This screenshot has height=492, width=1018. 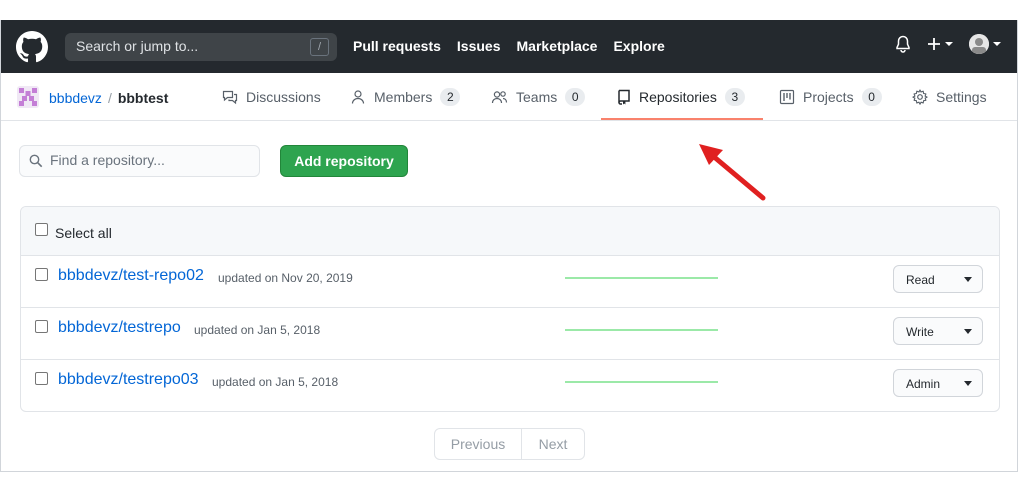 What do you see at coordinates (979, 44) in the screenshot?
I see `avatar` at bounding box center [979, 44].